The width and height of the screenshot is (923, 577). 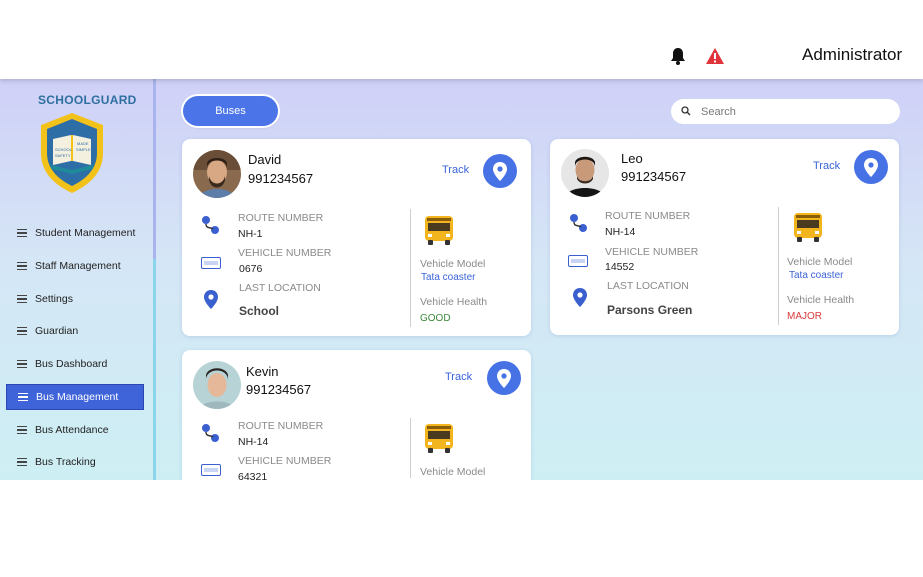 I want to click on sidebar-item-label: Settings, so click(x=54, y=299).